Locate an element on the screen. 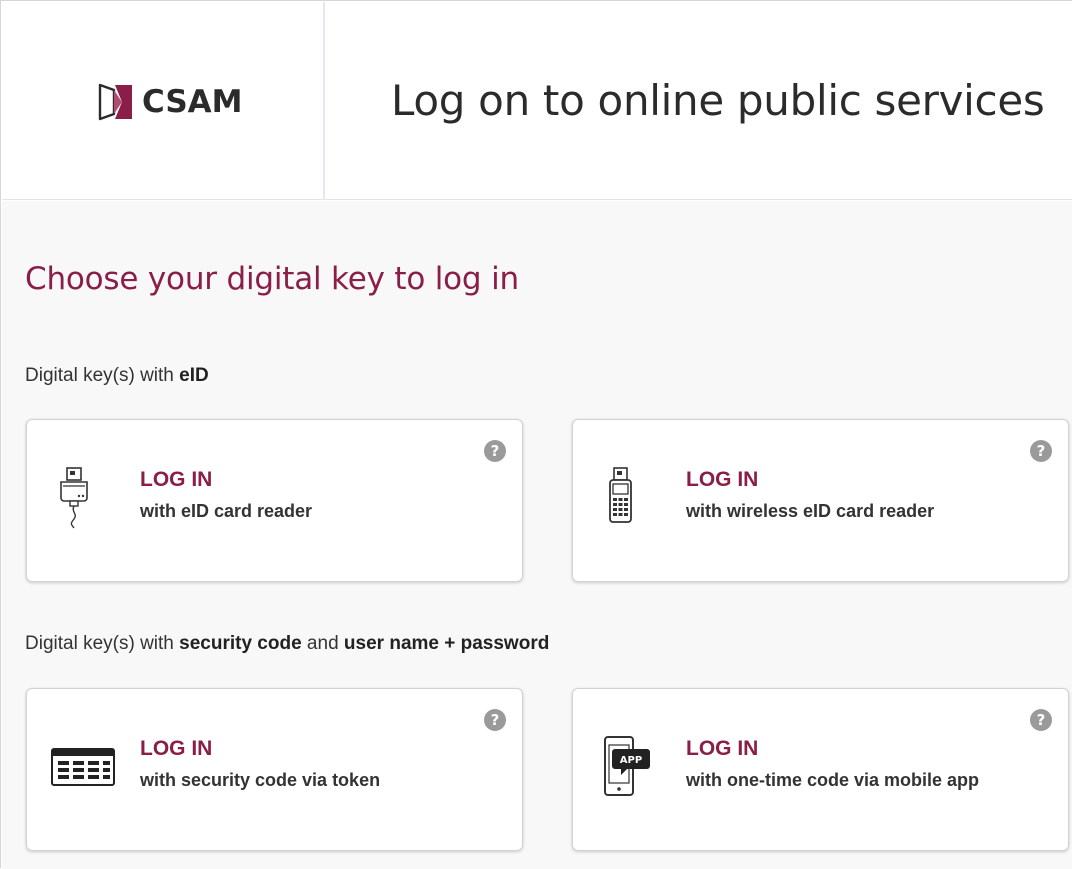 The height and width of the screenshot is (869, 1072). mobile-app-icon: APP is located at coordinates (622, 766).